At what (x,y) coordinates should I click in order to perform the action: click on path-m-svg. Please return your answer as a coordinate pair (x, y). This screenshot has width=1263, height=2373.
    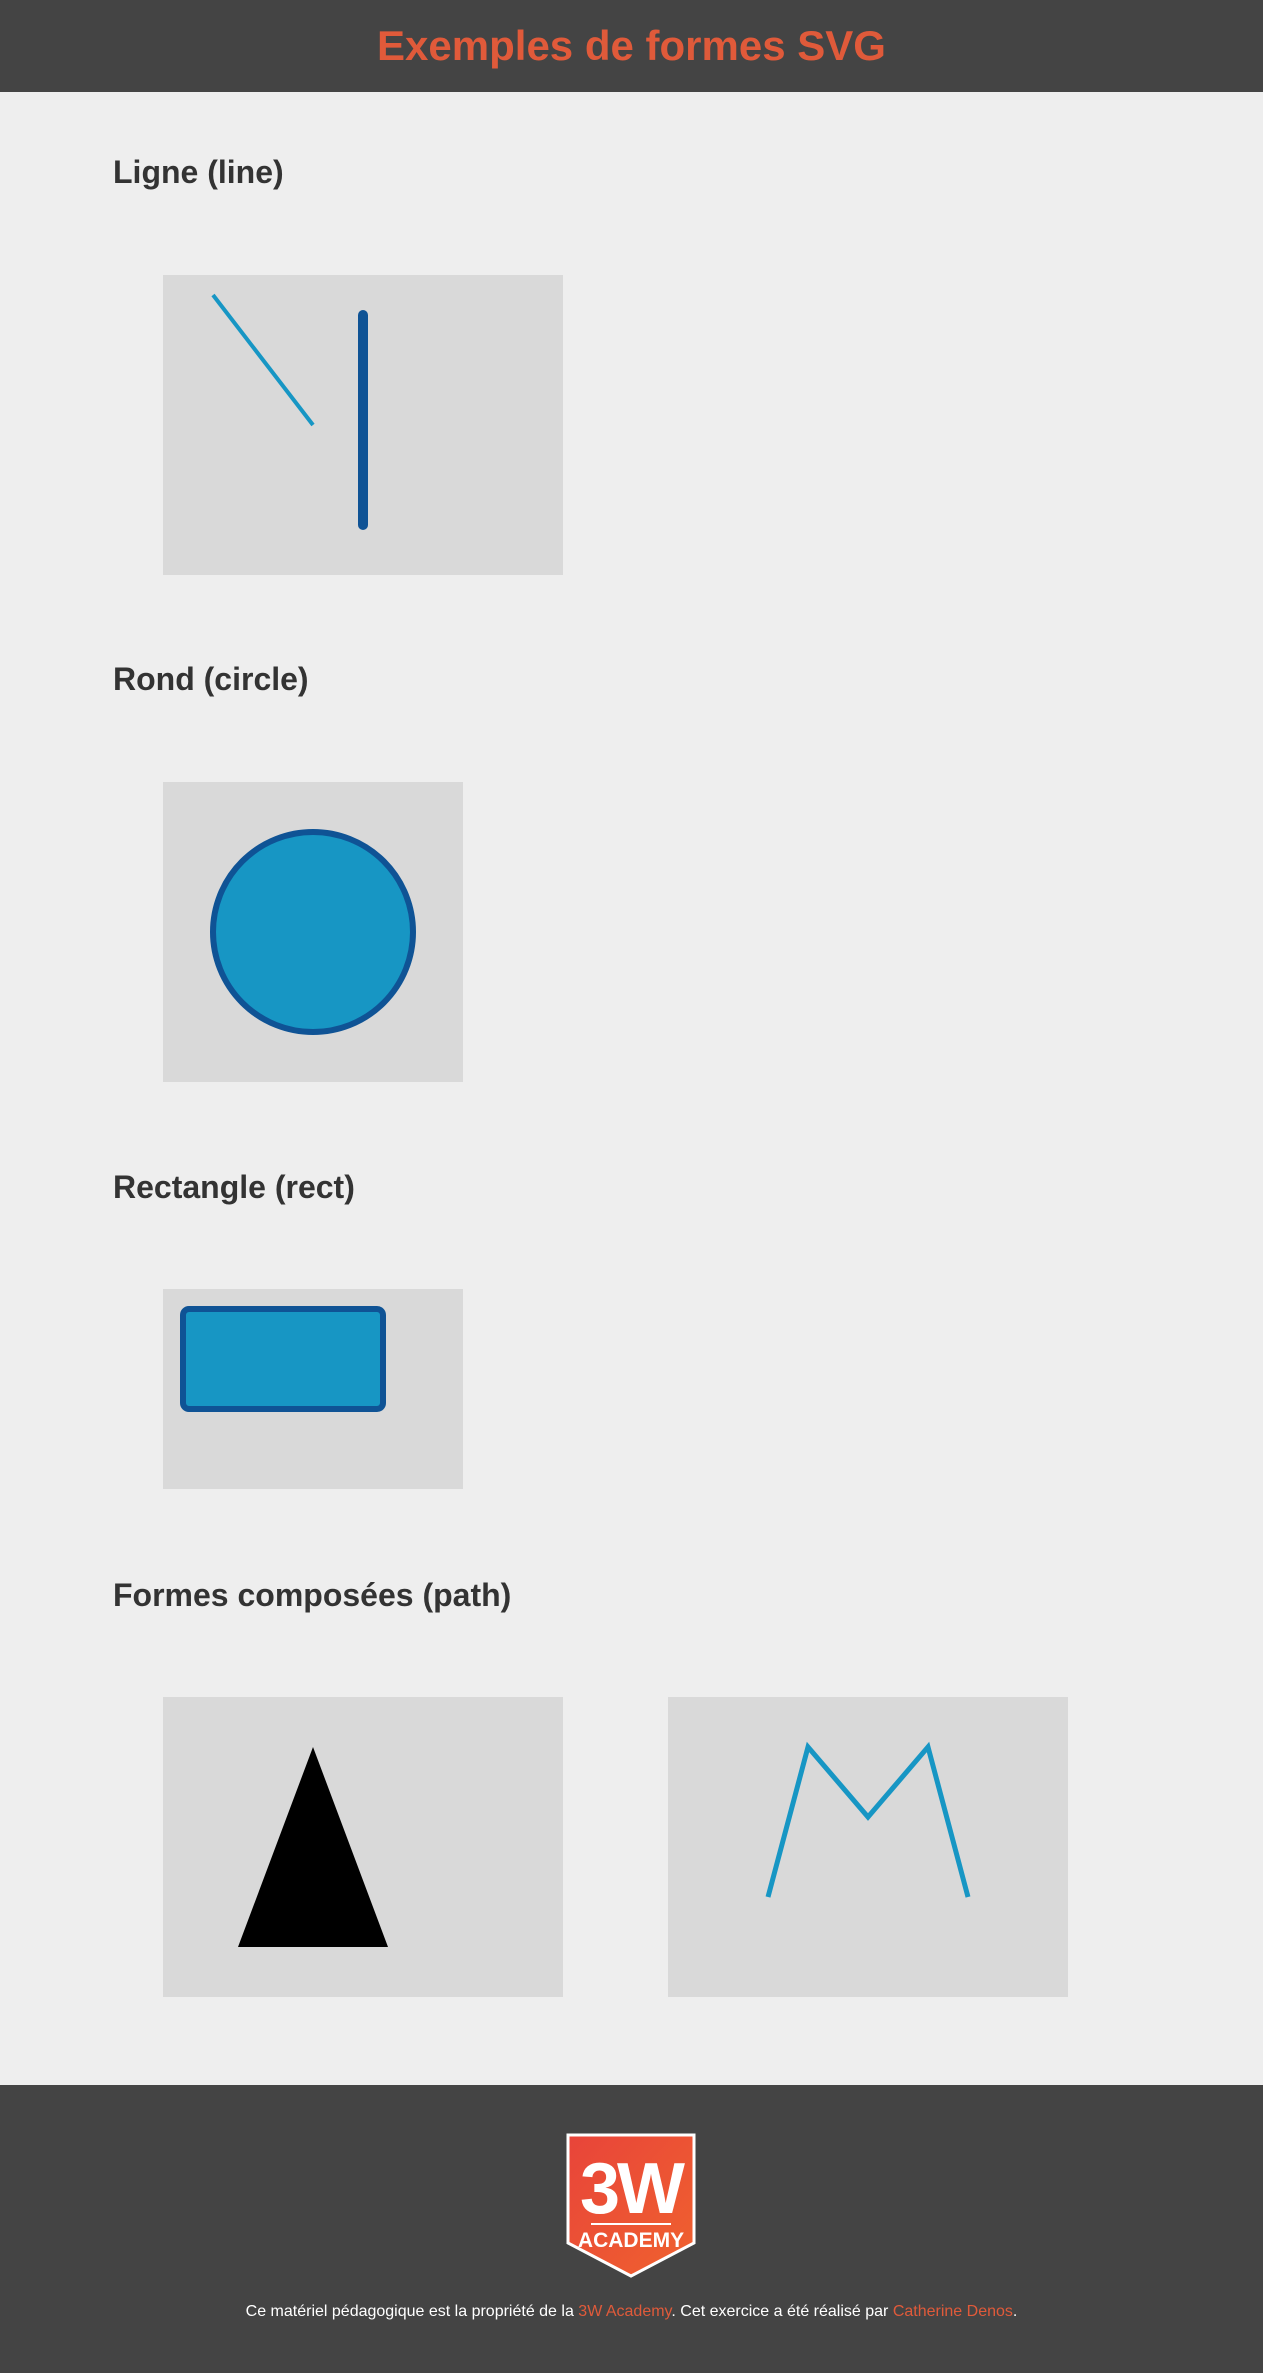
    Looking at the image, I should click on (868, 1819).